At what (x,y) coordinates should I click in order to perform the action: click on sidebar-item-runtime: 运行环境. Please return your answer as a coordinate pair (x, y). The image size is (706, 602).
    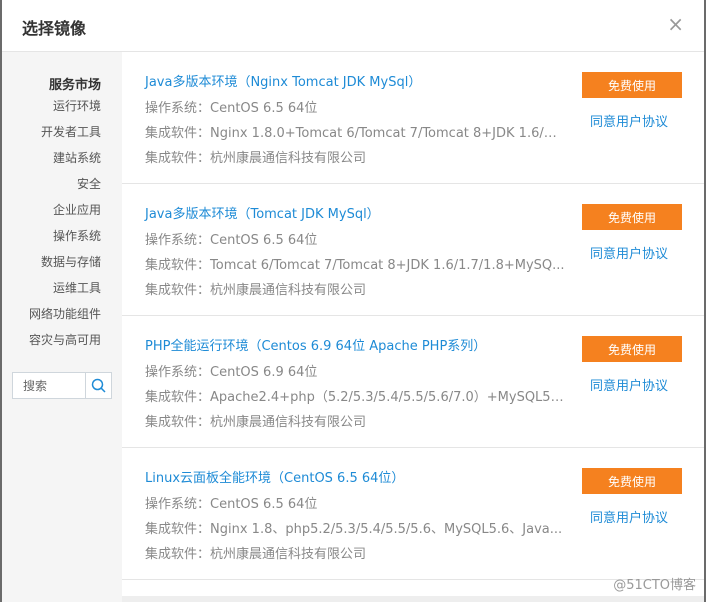
    Looking at the image, I should click on (77, 105).